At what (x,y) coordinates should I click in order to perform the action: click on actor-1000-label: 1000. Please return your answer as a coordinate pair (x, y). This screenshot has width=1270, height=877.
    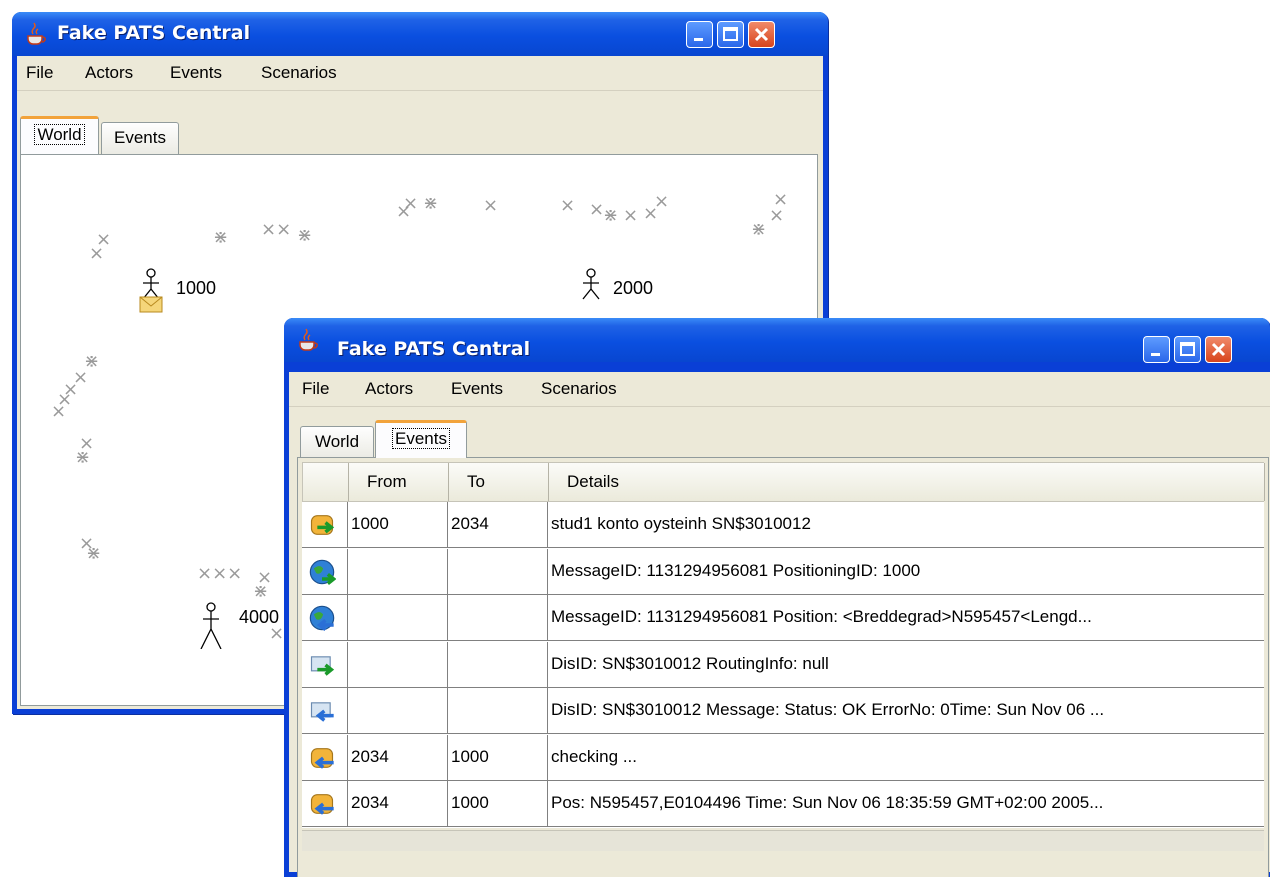
    Looking at the image, I should click on (196, 288).